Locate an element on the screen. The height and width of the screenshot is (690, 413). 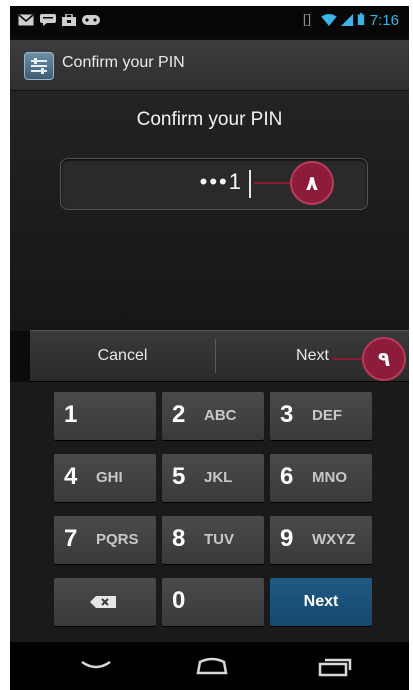
key-number: 4 is located at coordinates (71, 476).